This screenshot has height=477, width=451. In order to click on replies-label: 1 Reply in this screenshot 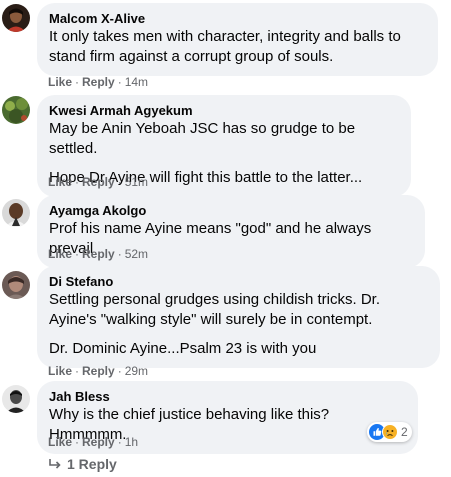, I will do `click(92, 464)`.